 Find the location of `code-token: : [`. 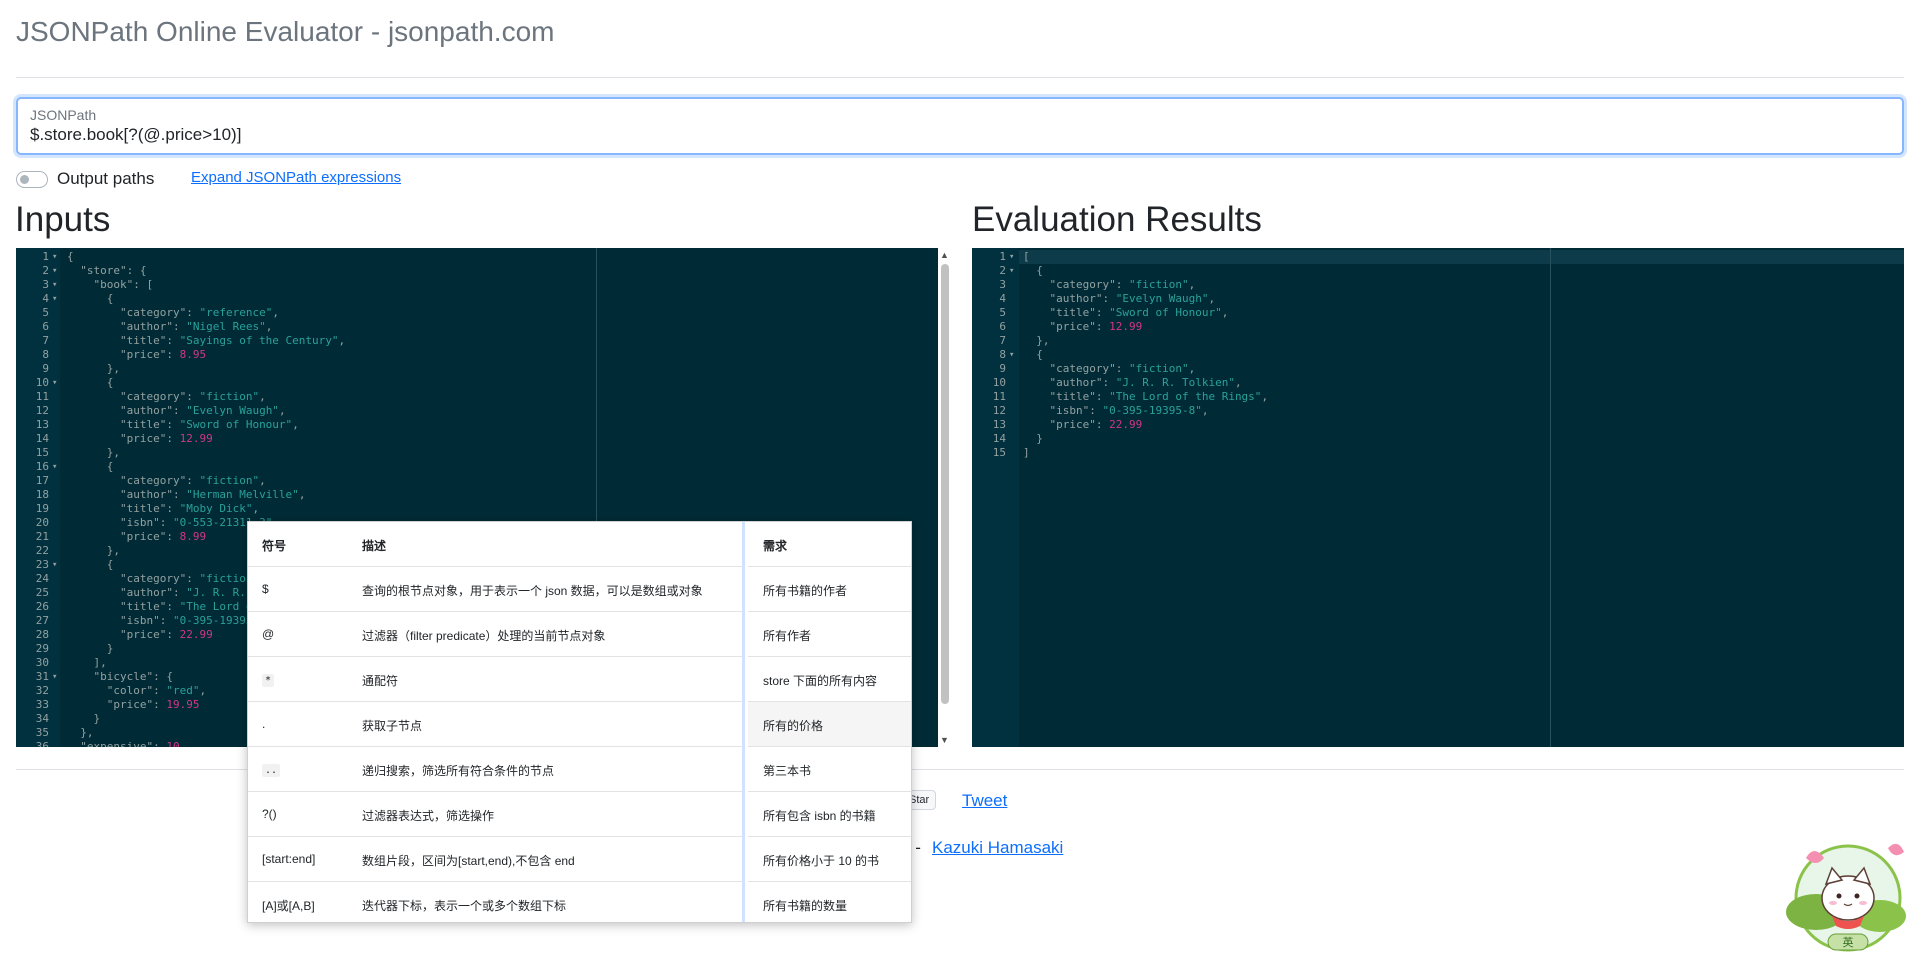

code-token: : [ is located at coordinates (143, 284).